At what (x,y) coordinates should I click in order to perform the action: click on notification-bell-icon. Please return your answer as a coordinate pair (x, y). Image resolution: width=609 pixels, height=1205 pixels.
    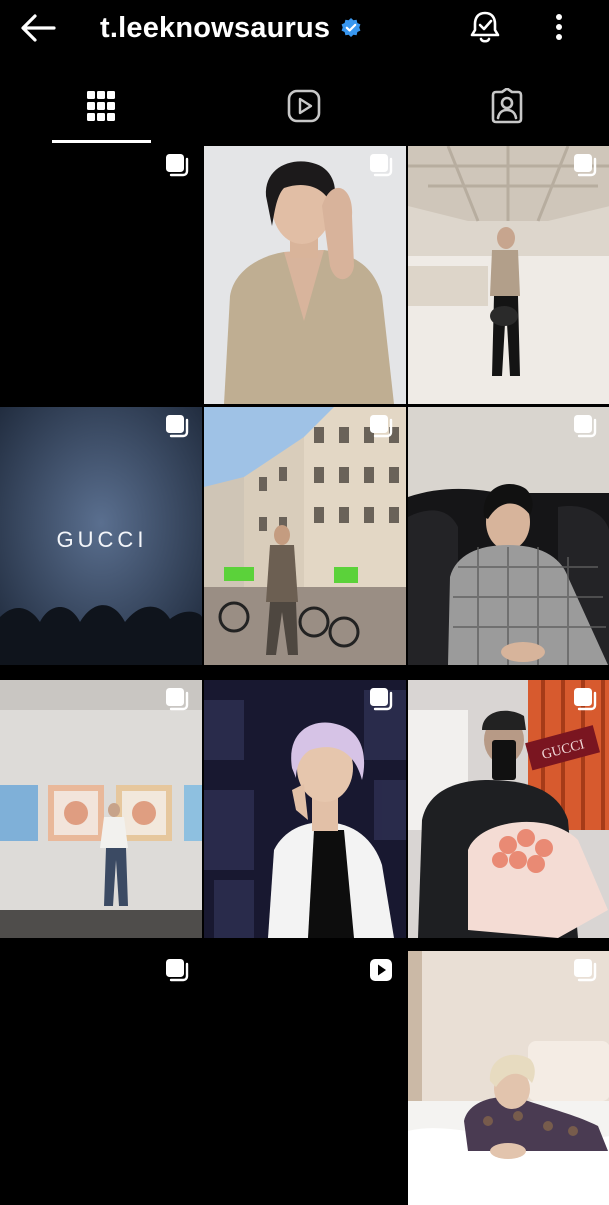
    Looking at the image, I should click on (485, 27).